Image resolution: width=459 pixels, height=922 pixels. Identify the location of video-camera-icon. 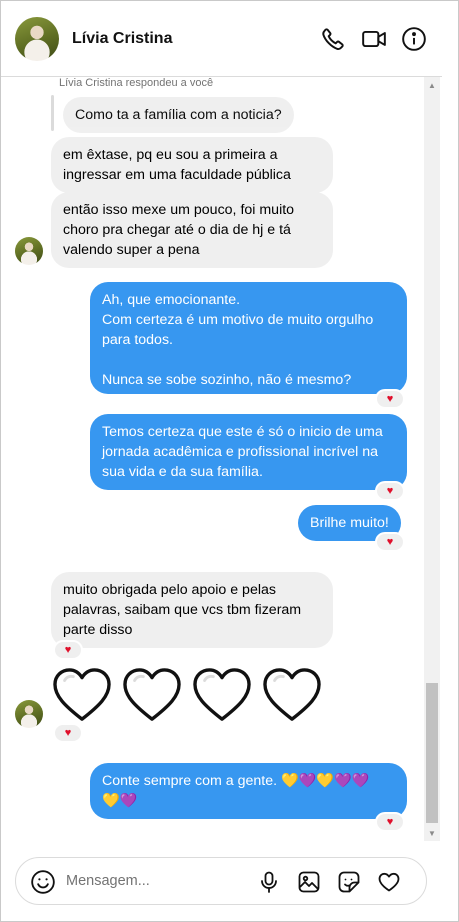
(374, 39).